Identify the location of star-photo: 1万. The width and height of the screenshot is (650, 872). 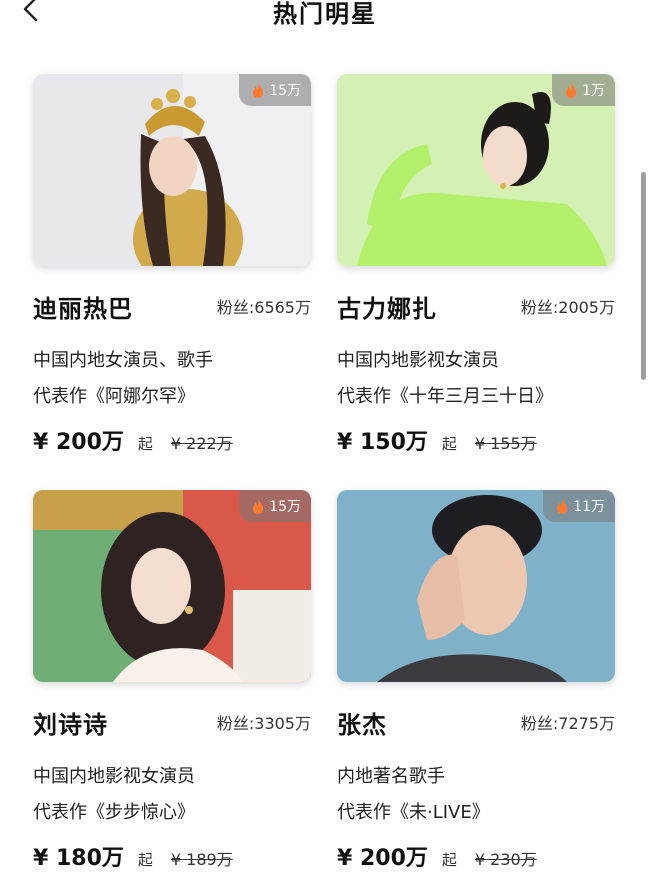
(476, 170).